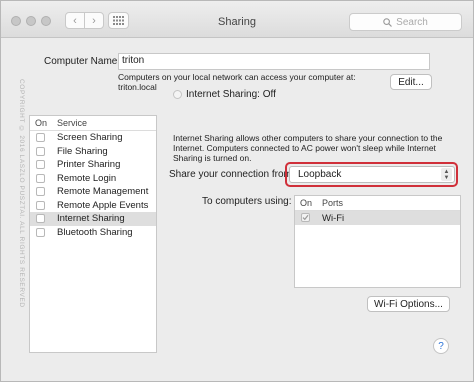 The width and height of the screenshot is (474, 382). What do you see at coordinates (41, 123) in the screenshot?
I see `column-on-header: On` at bounding box center [41, 123].